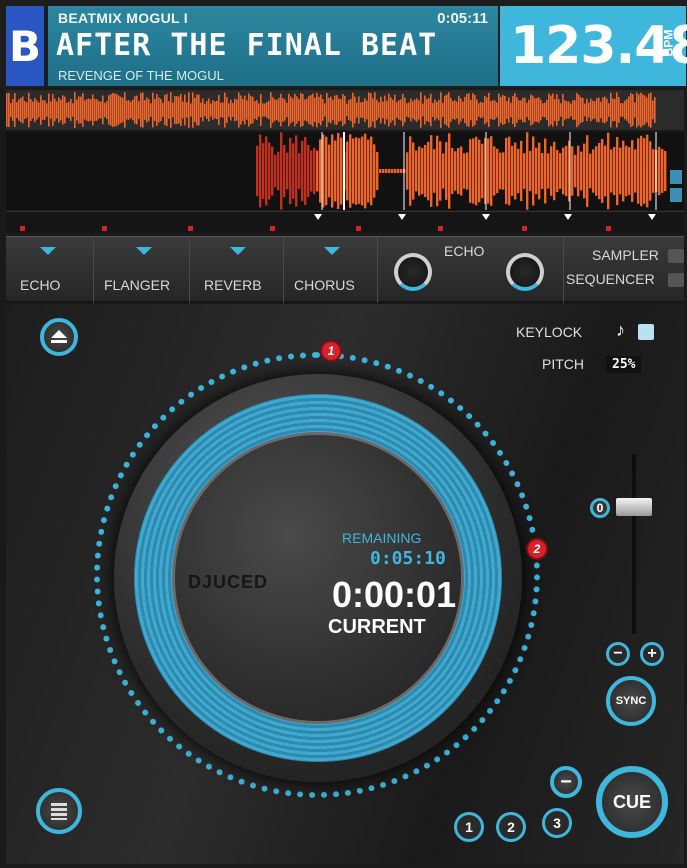 This screenshot has height=868, width=687. Describe the element at coordinates (676, 195) in the screenshot. I see `waveform-zoom-out-icon` at that location.